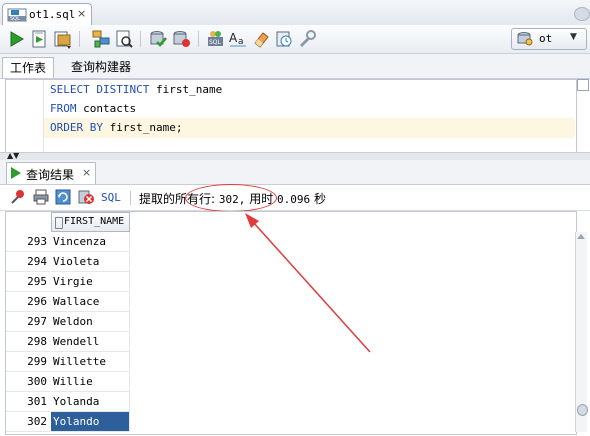  Describe the element at coordinates (28, 382) in the screenshot. I see `row-number: 300` at that location.